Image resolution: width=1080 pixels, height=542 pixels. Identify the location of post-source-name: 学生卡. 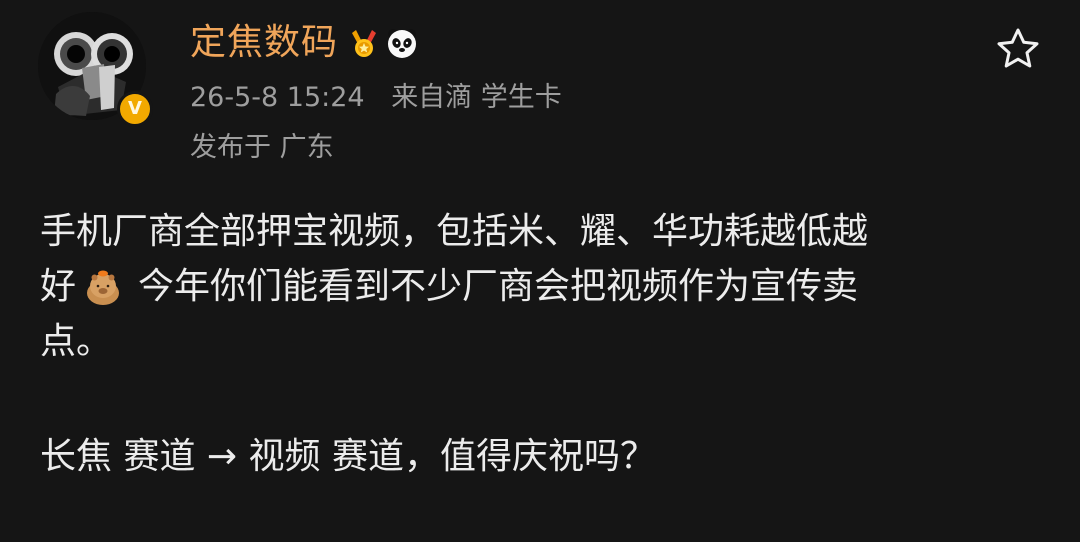
(521, 98).